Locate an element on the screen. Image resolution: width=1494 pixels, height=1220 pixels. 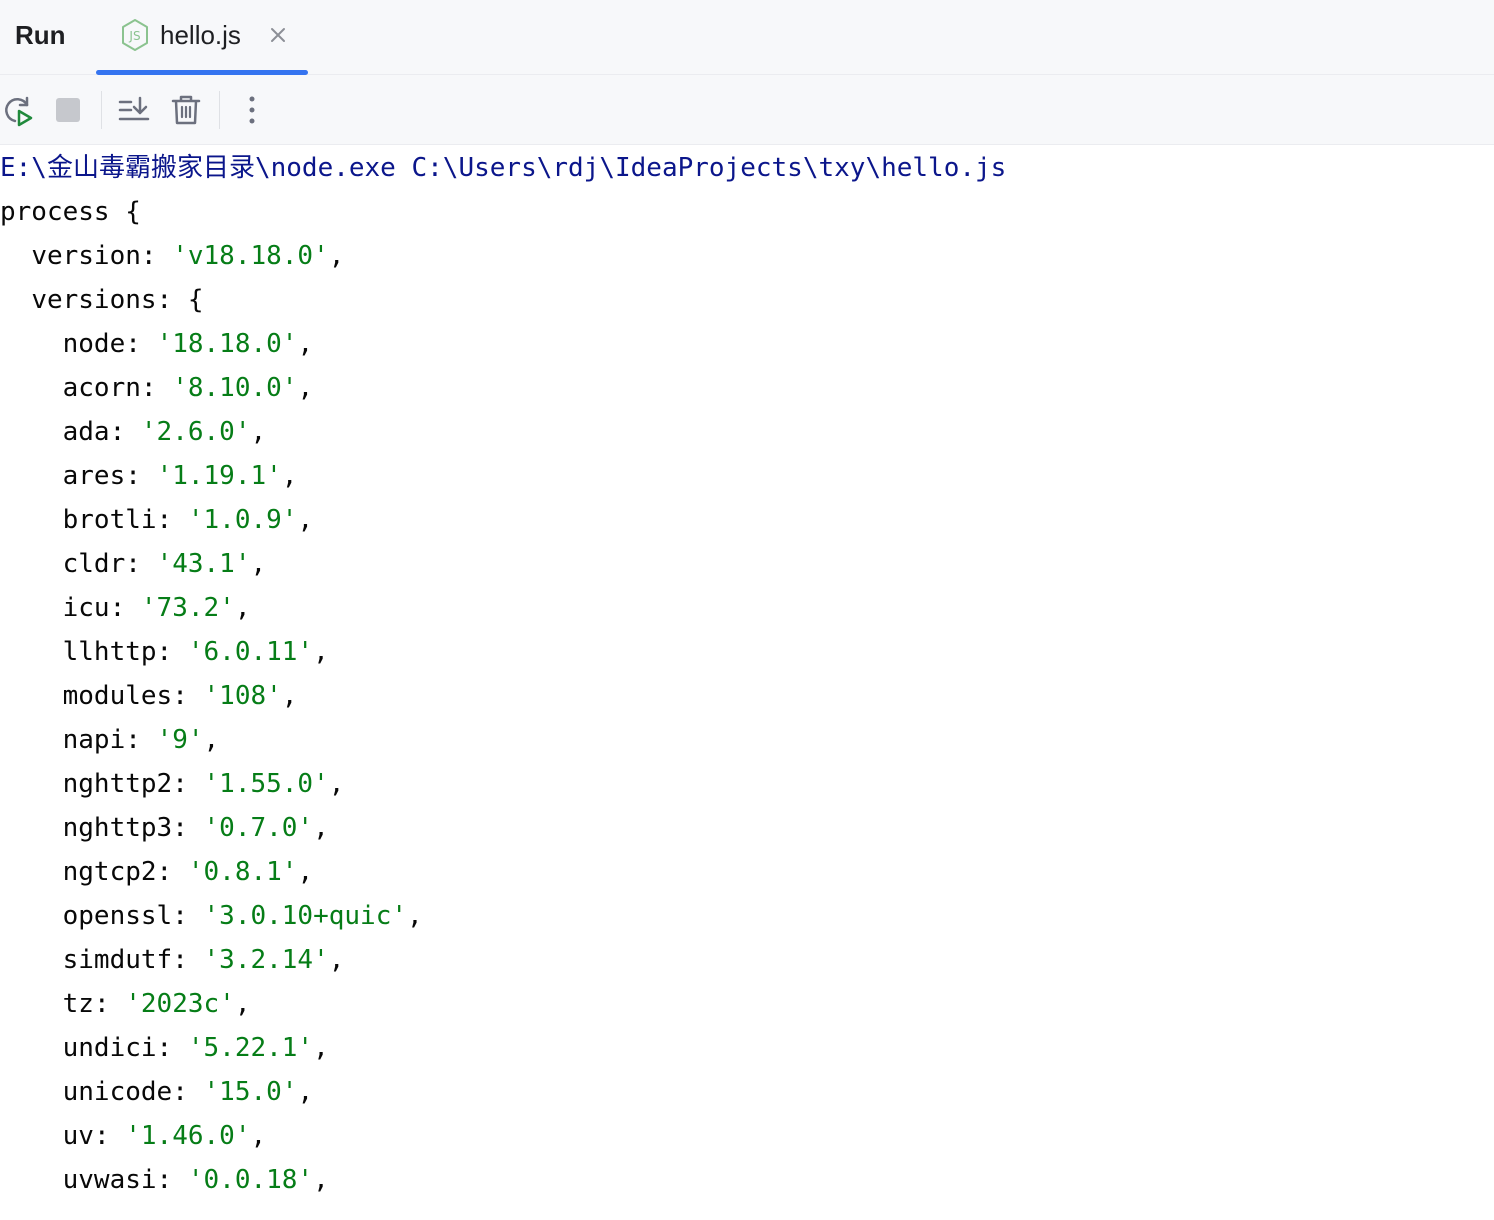
run-tool-window-header: Run JS hello.js is located at coordinates (747, 37).